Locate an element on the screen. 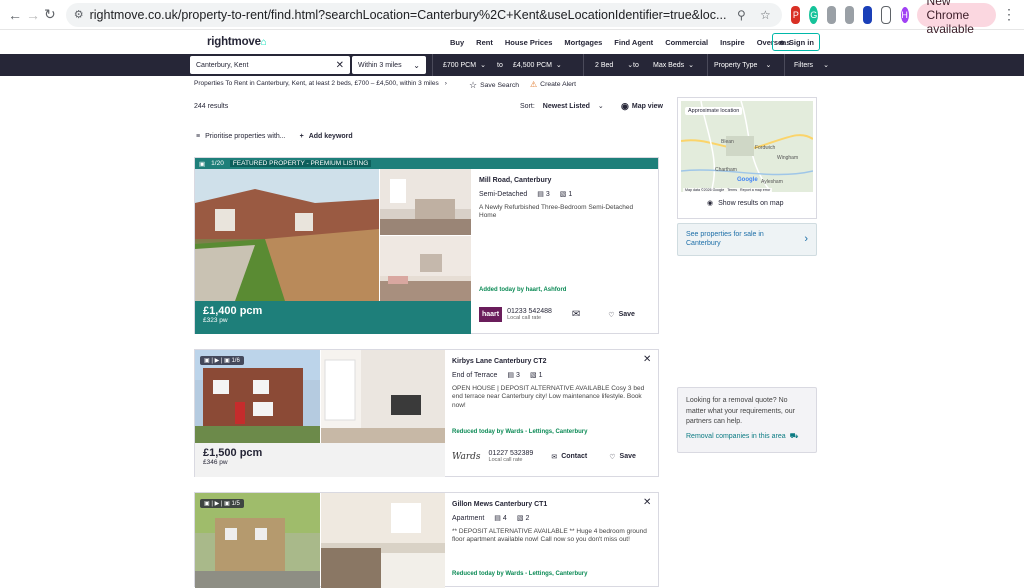  property-type-value: Property Type is located at coordinates (736, 65).